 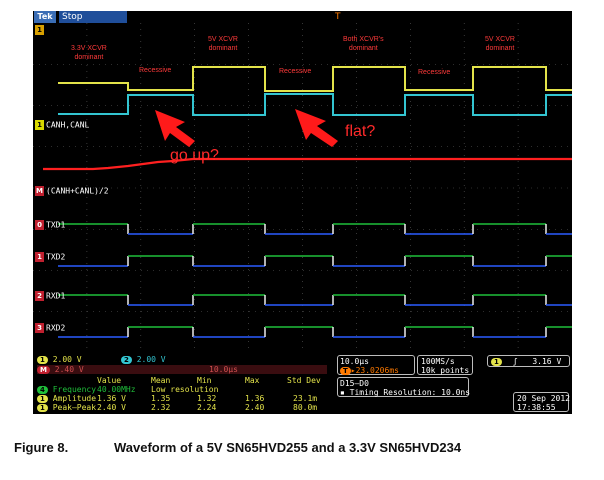 I want to click on time: 17:38:55, so click(x=536, y=407).